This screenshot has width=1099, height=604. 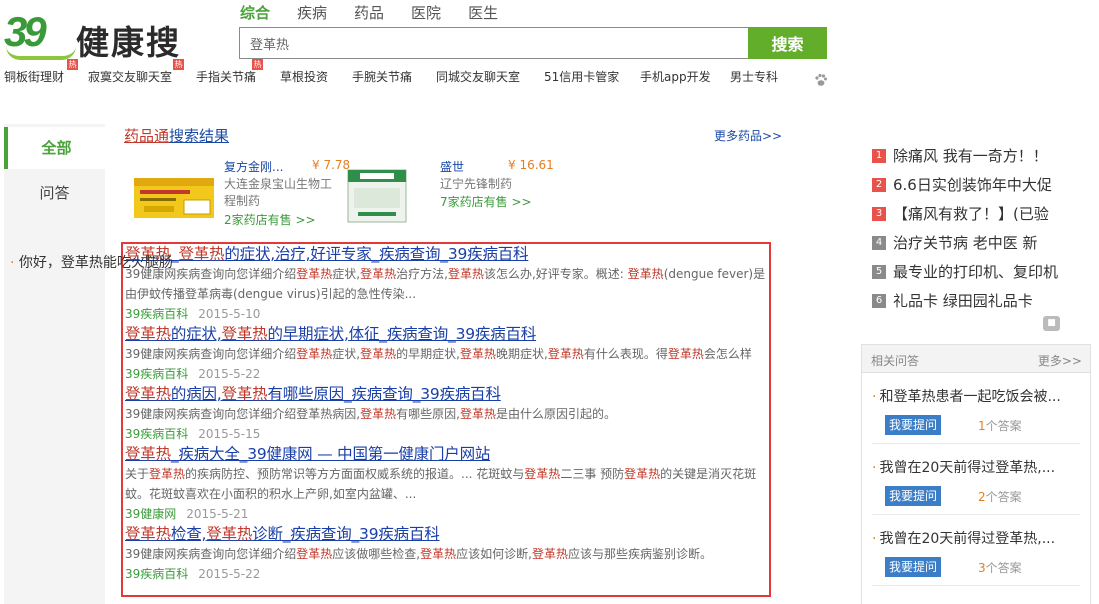 What do you see at coordinates (229, 434) in the screenshot?
I see `result-date: 2015-5-15` at bounding box center [229, 434].